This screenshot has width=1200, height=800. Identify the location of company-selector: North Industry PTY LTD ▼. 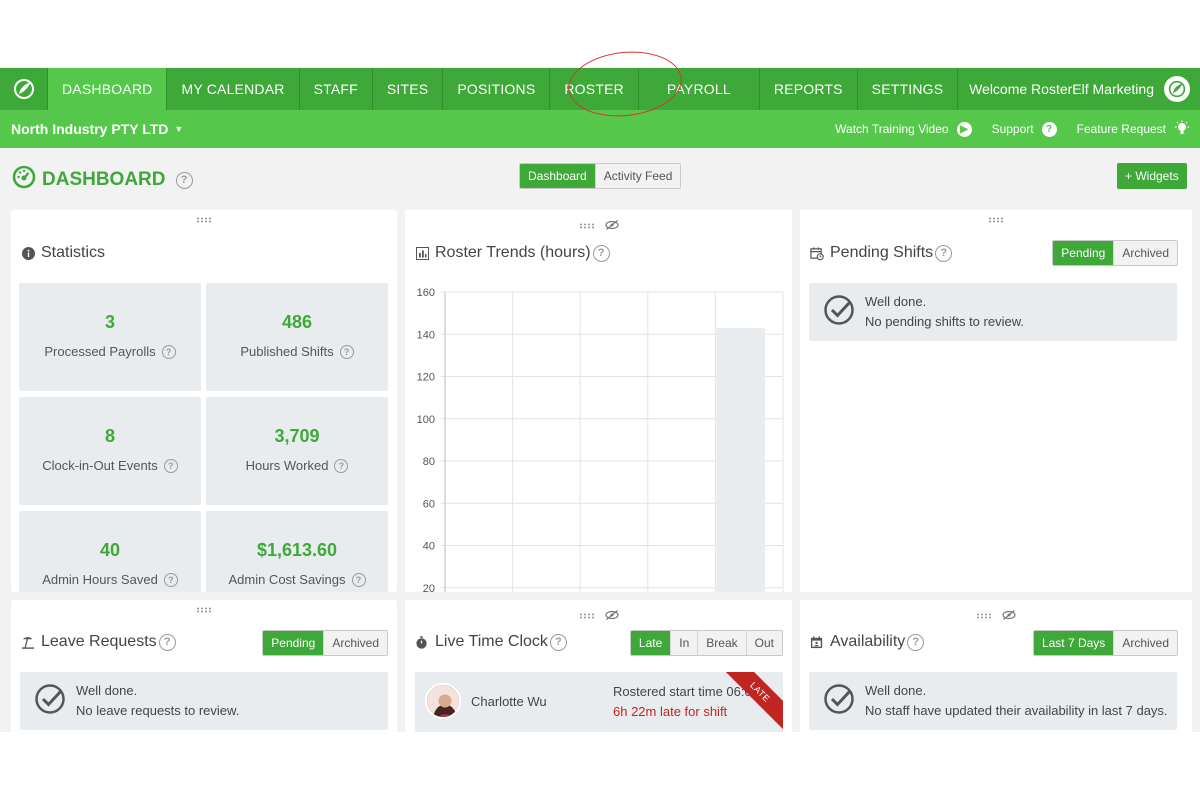
(97, 129).